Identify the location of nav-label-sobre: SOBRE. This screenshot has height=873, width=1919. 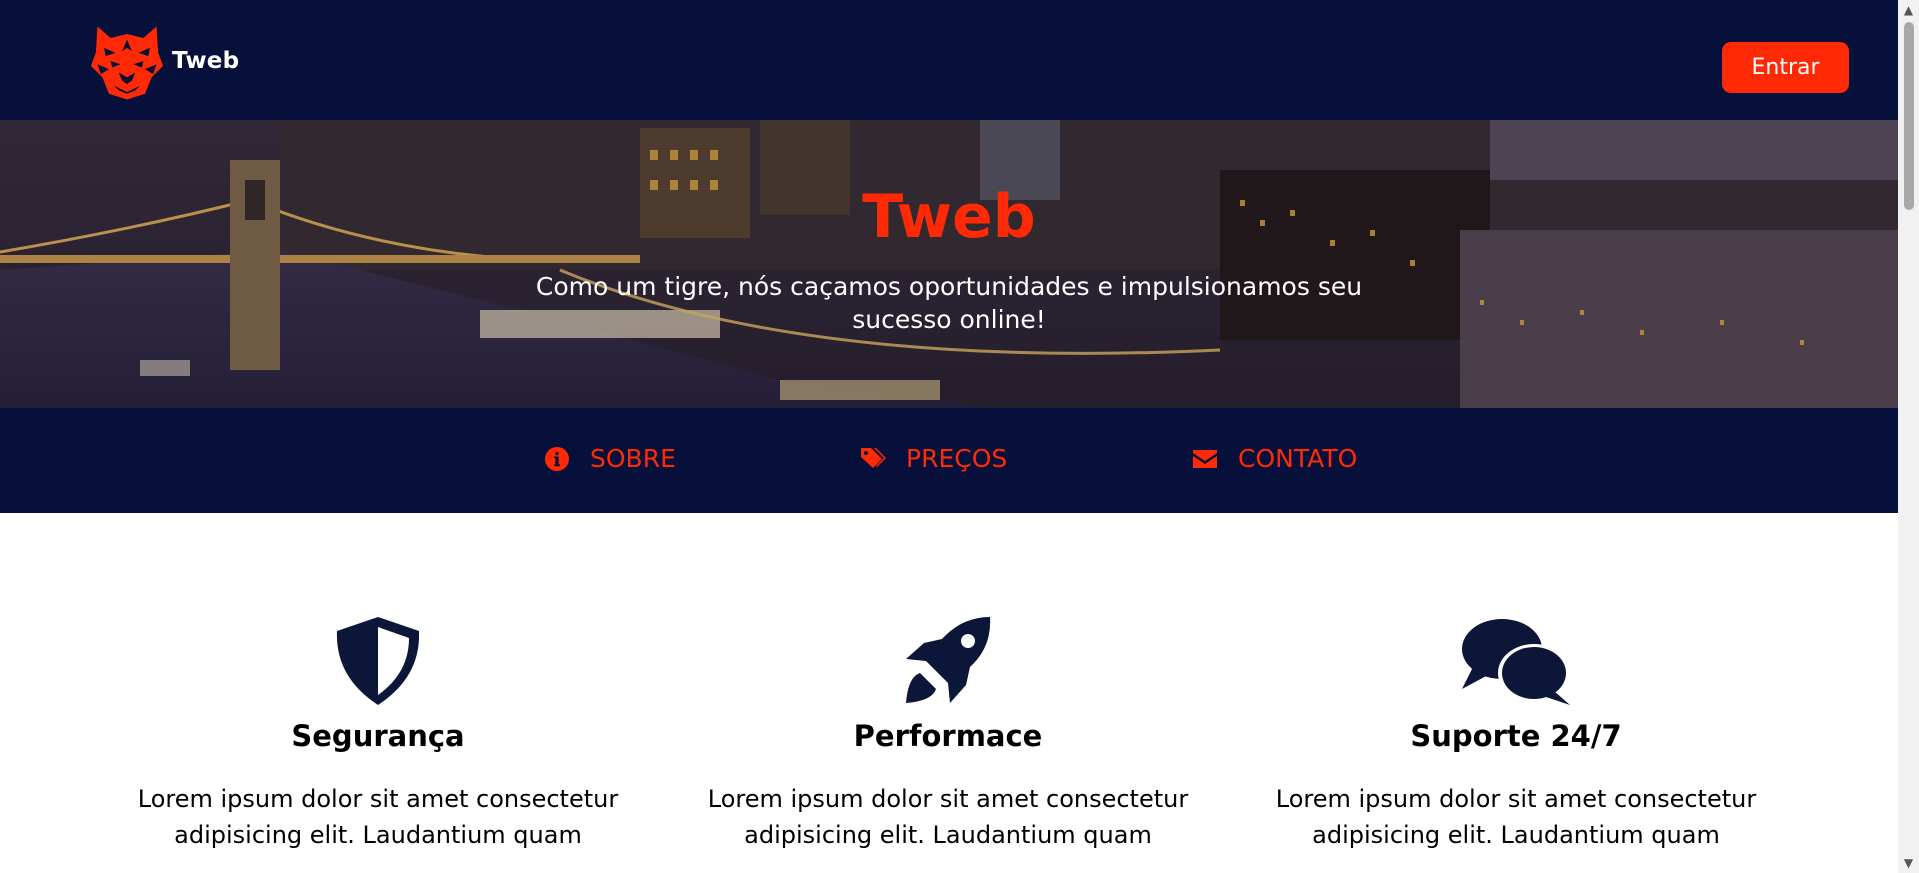
(633, 458).